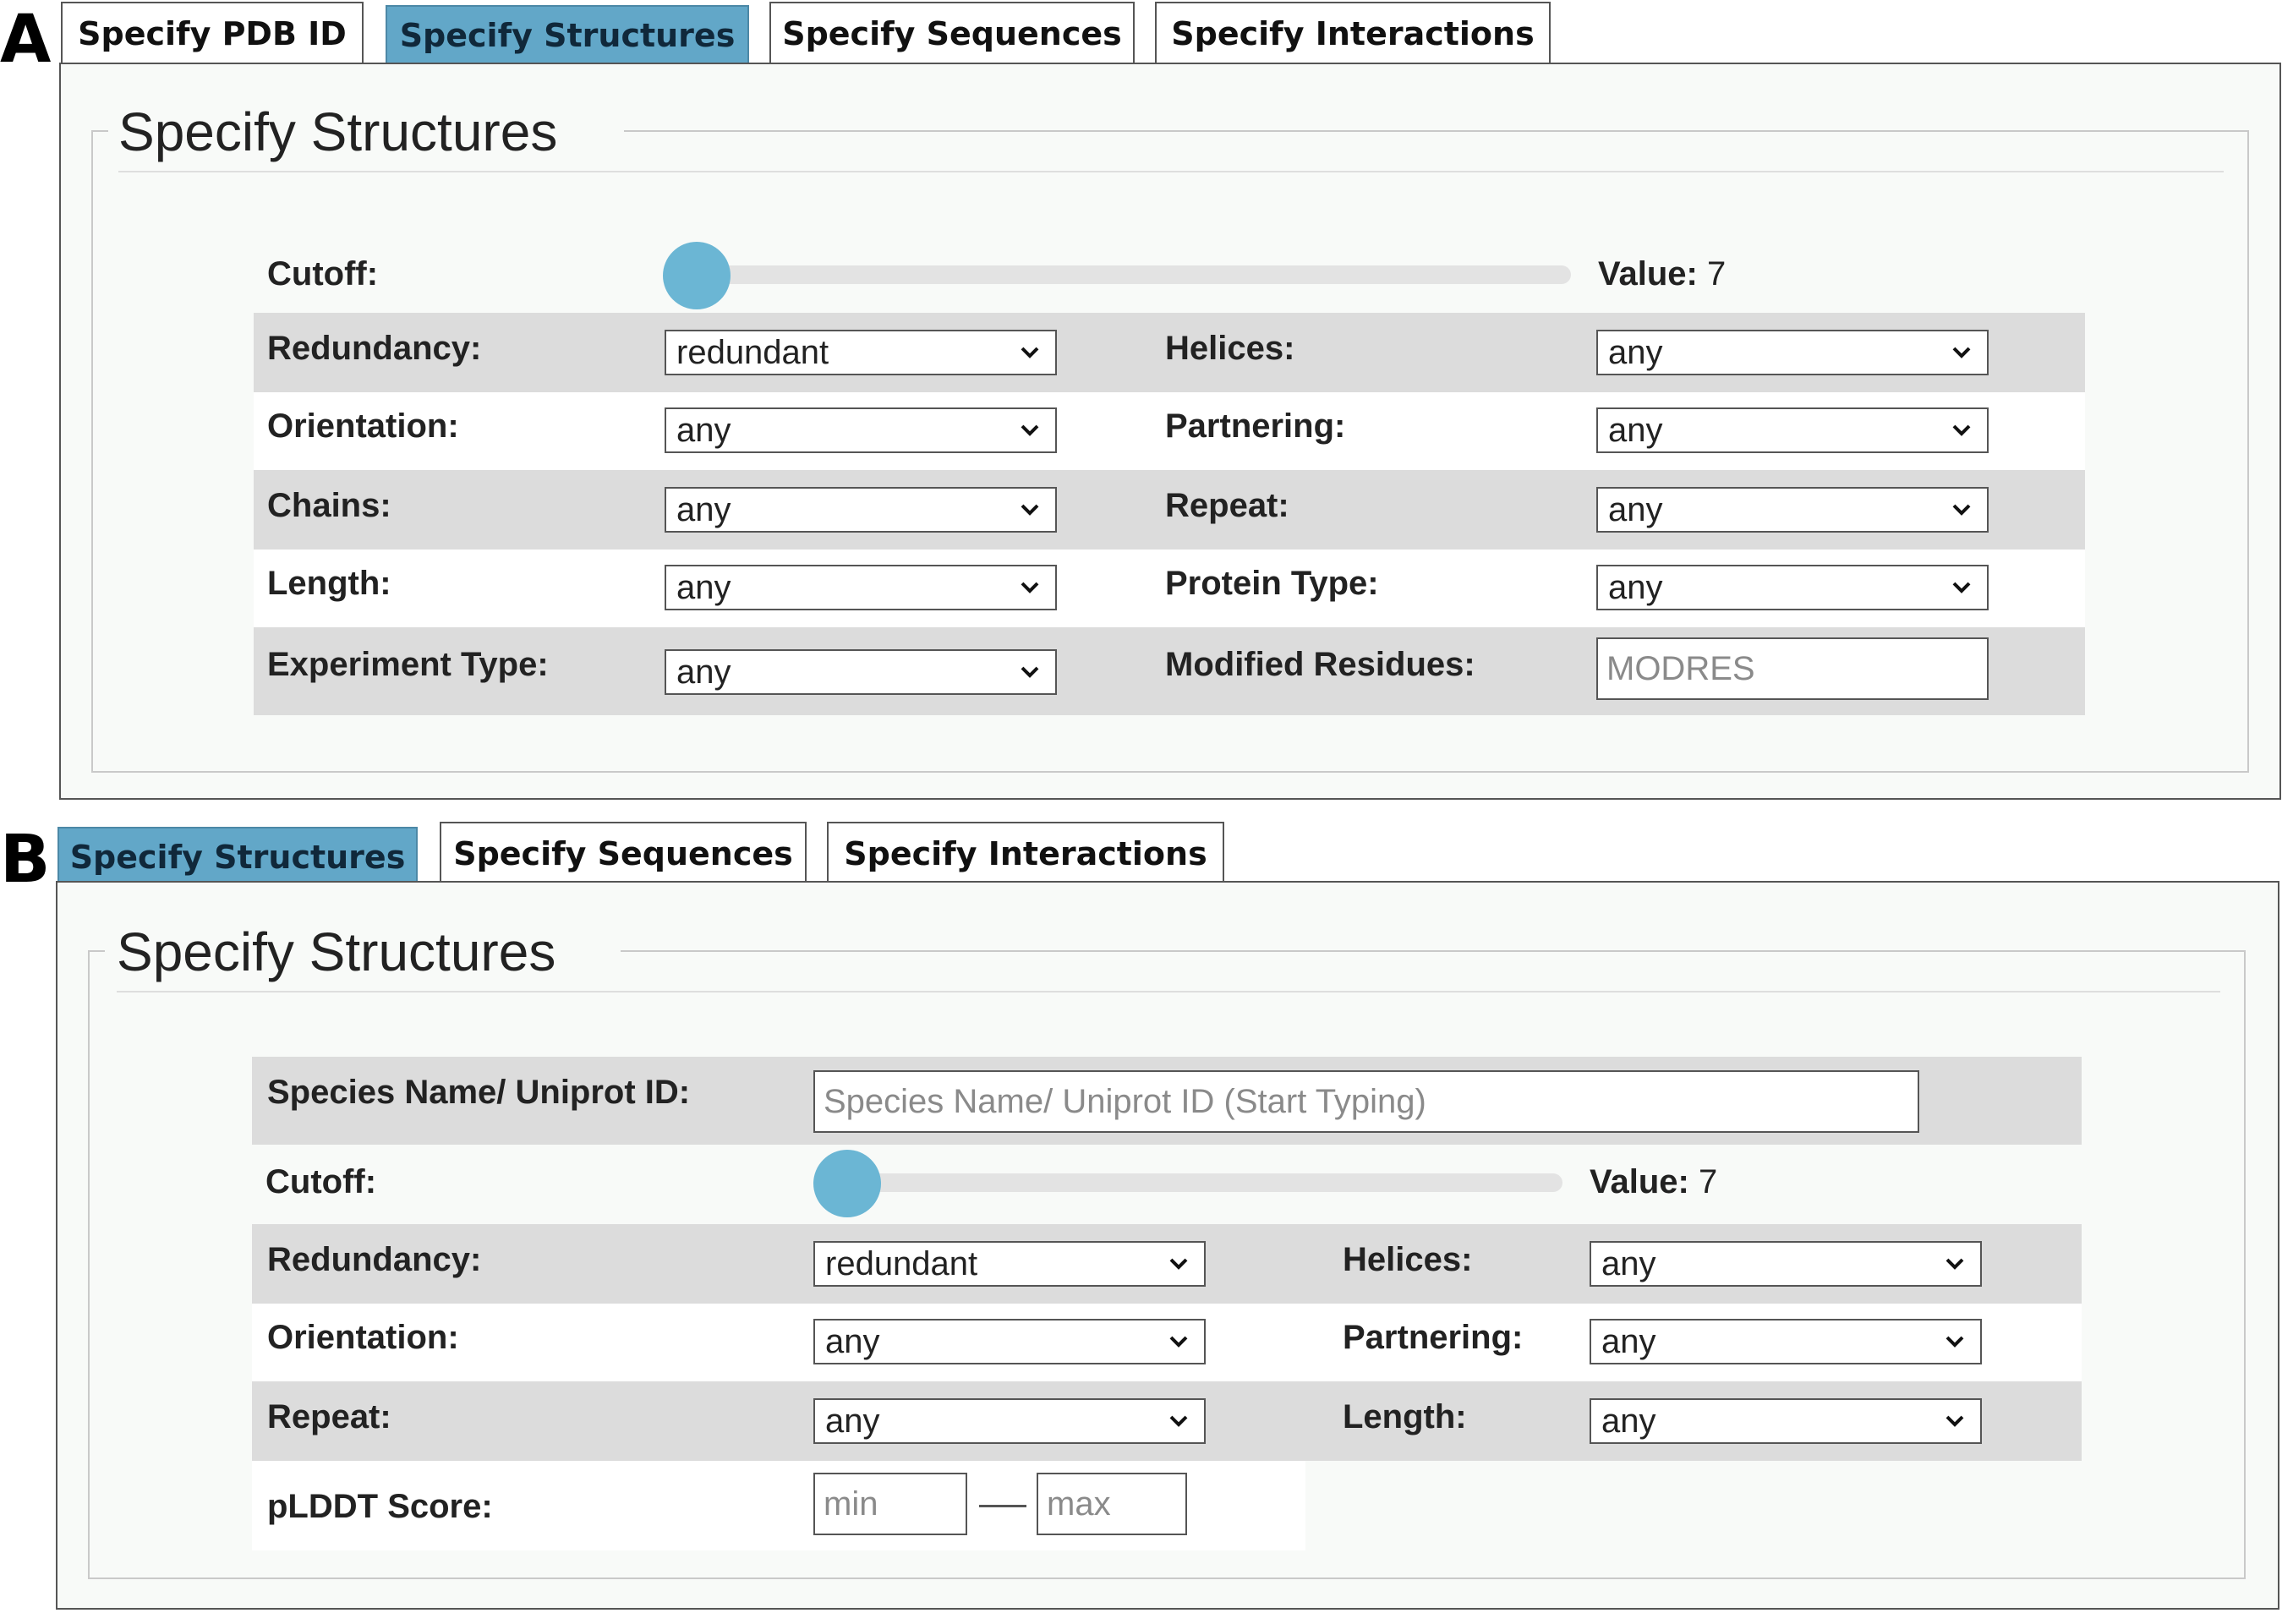  I want to click on filter-row: Repeat: any Length: any, so click(1167, 1421).